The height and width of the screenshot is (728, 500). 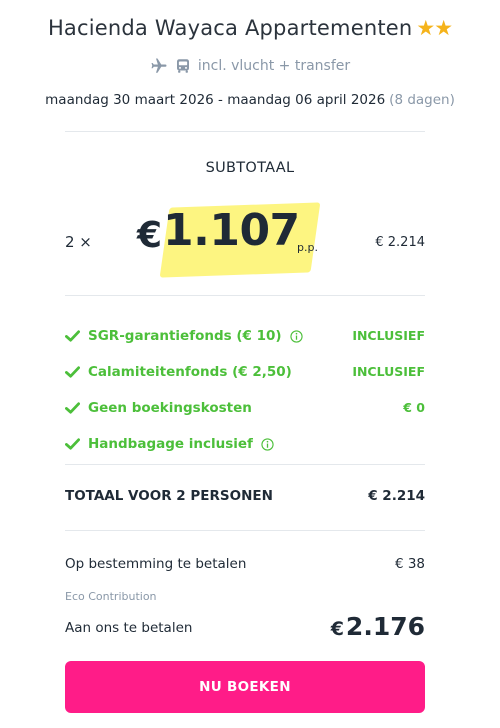 I want to click on feature-value: € 0, so click(x=414, y=407).